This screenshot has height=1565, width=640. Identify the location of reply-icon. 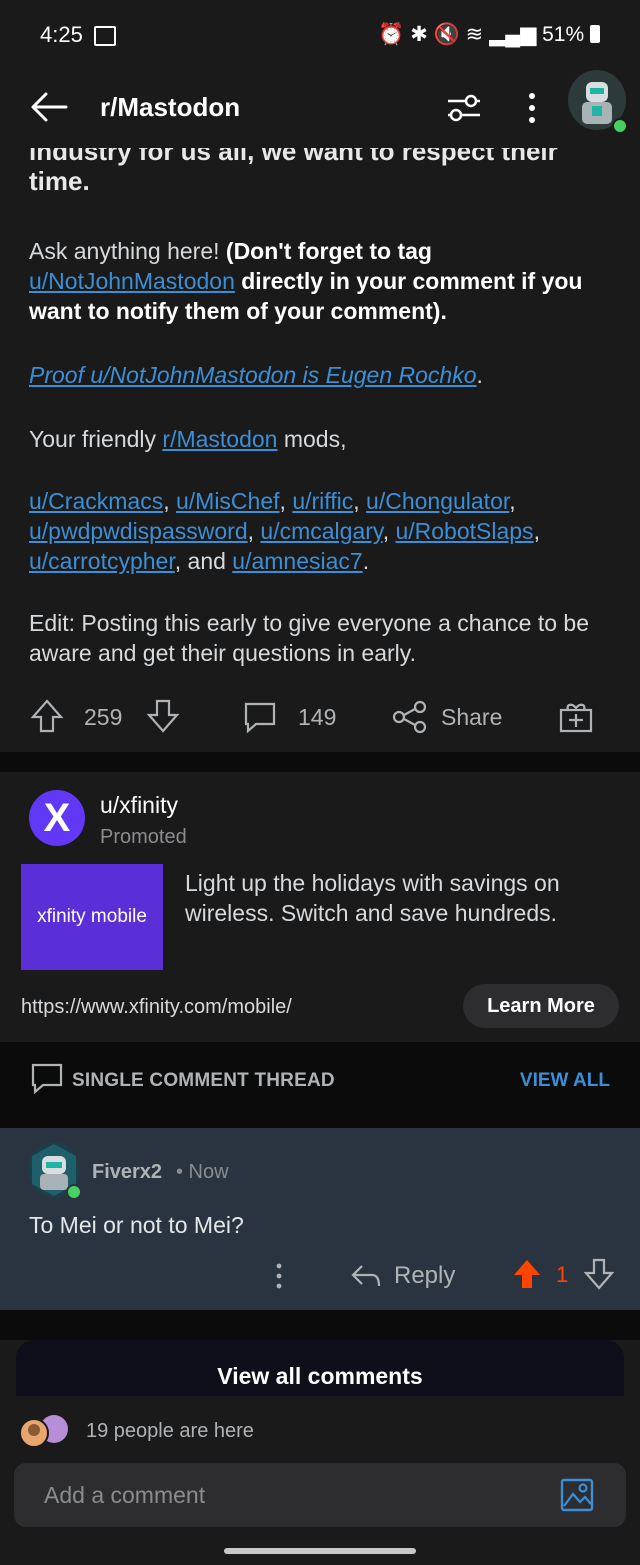
(366, 1276).